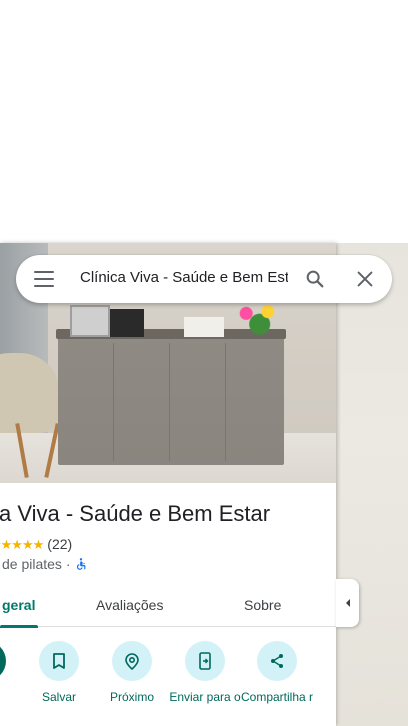 The width and height of the screenshot is (408, 726). What do you see at coordinates (129, 605) in the screenshot?
I see `tab-reviews: Avaliações` at bounding box center [129, 605].